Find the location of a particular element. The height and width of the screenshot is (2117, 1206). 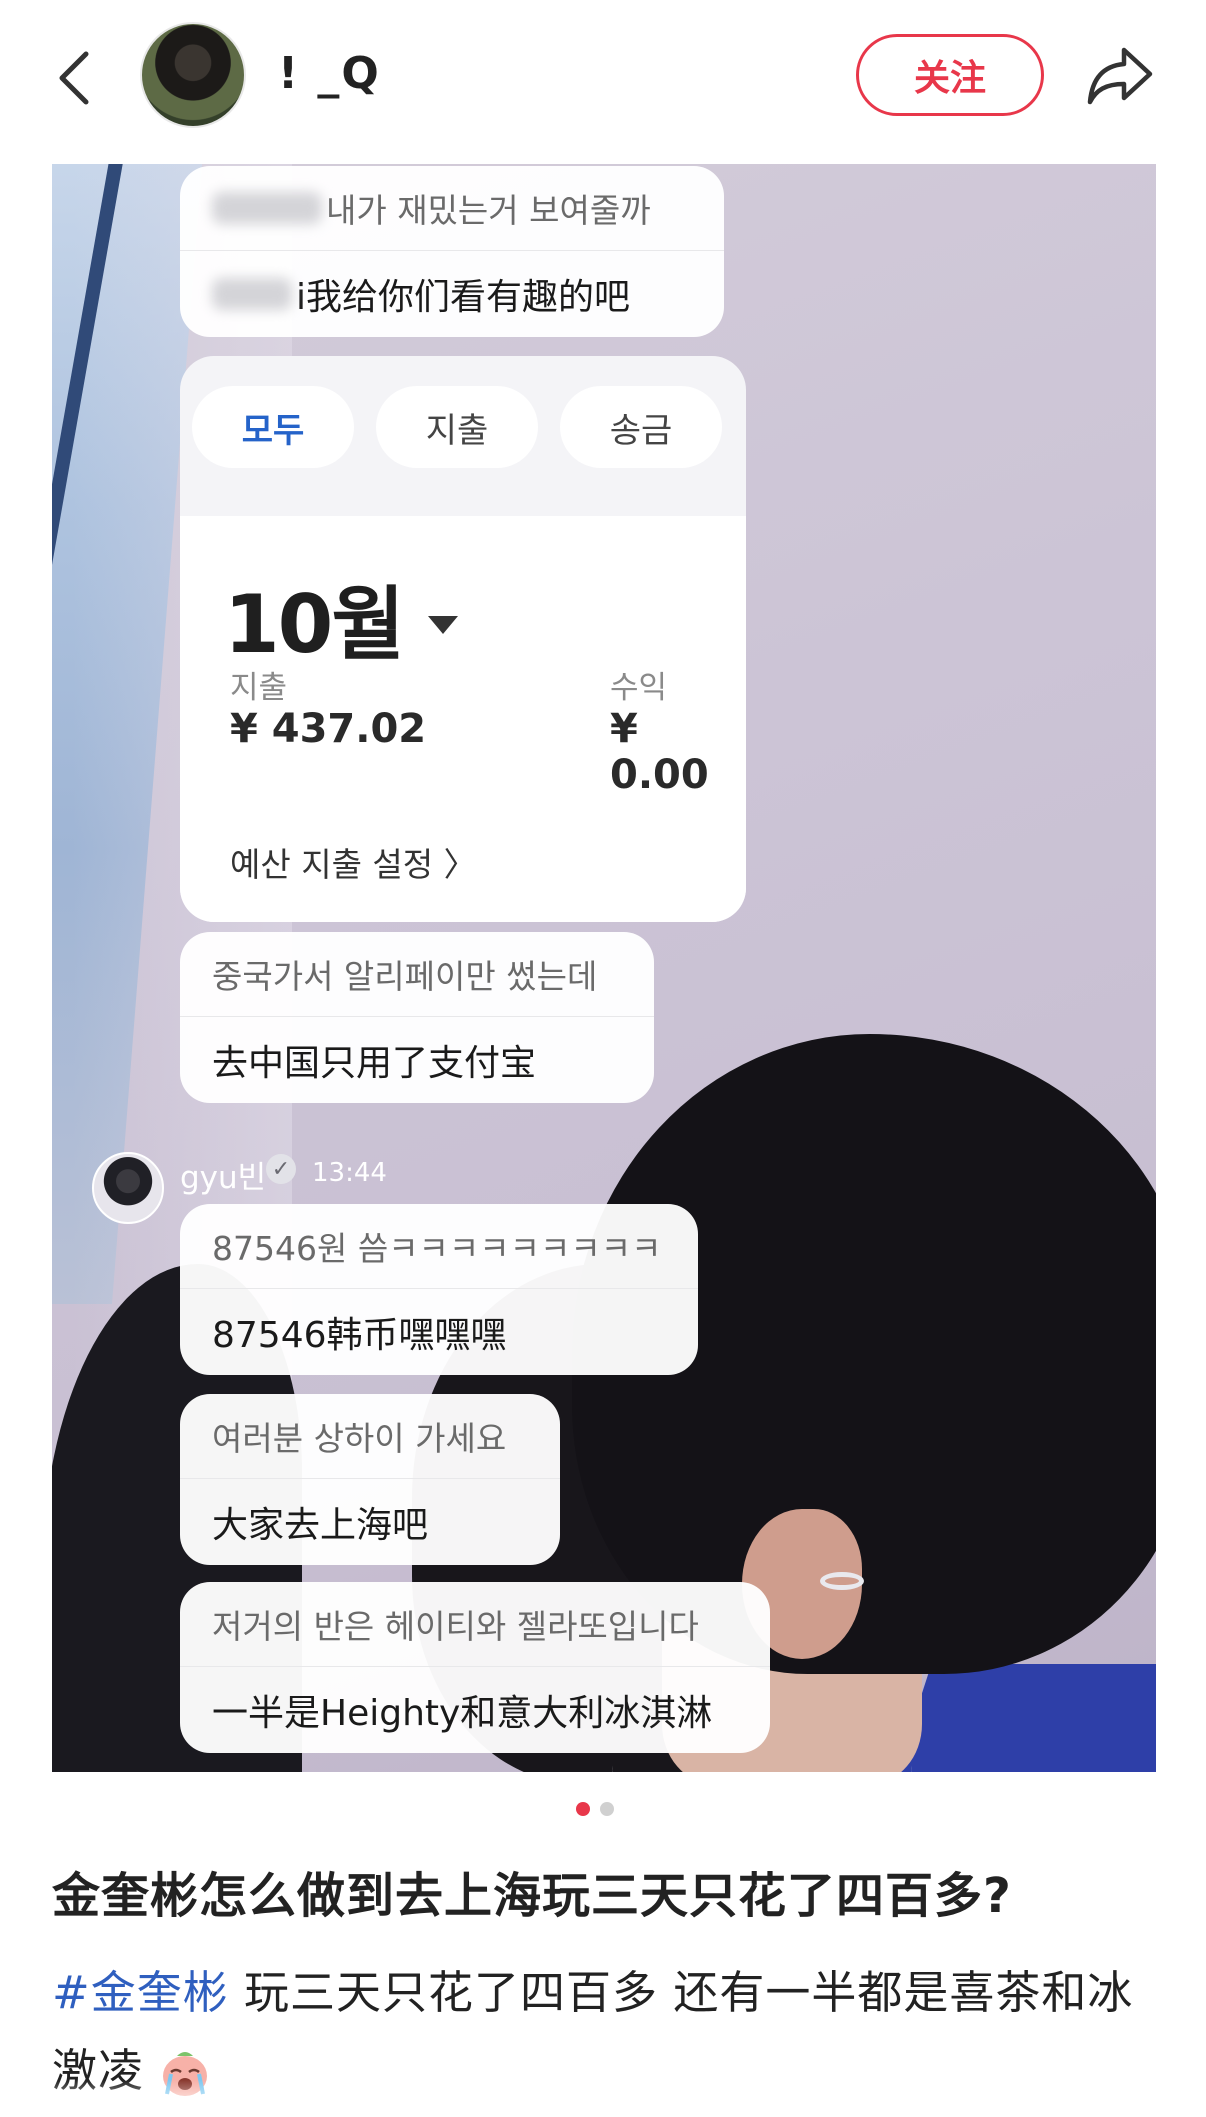

bubble-korean-text: 여러분 상하이 가세요 is located at coordinates (370, 1436).